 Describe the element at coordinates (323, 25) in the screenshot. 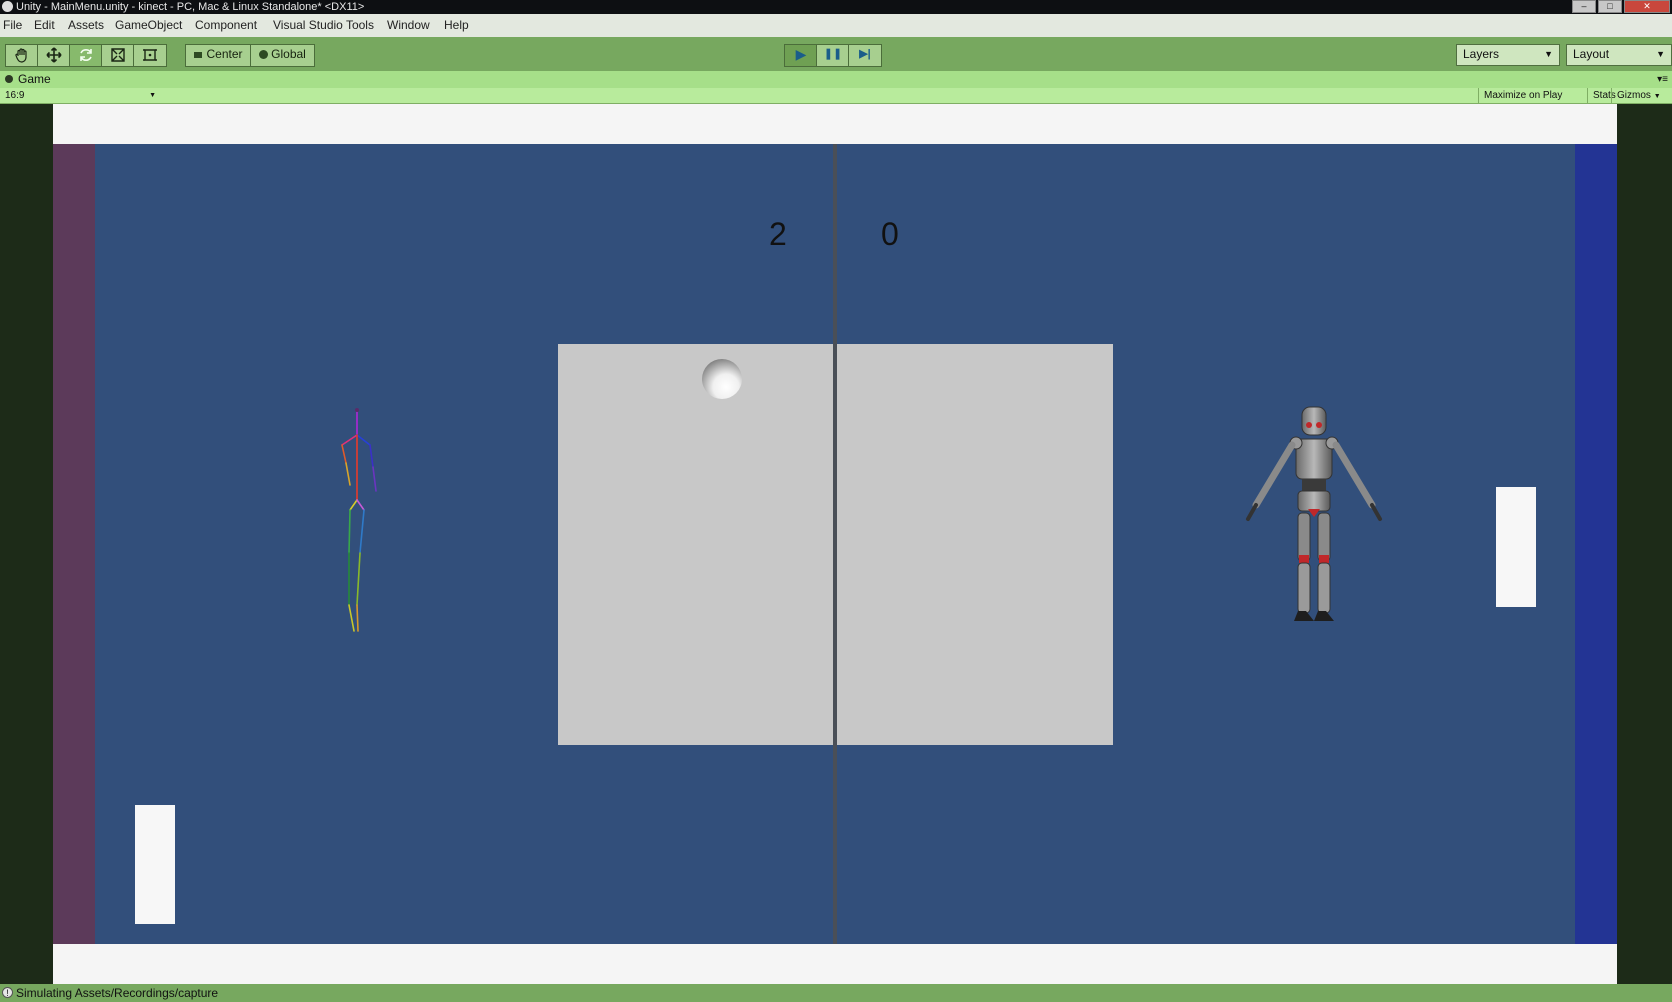

I see `menu-visual-studio-tools: Visual Studio Tools` at that location.